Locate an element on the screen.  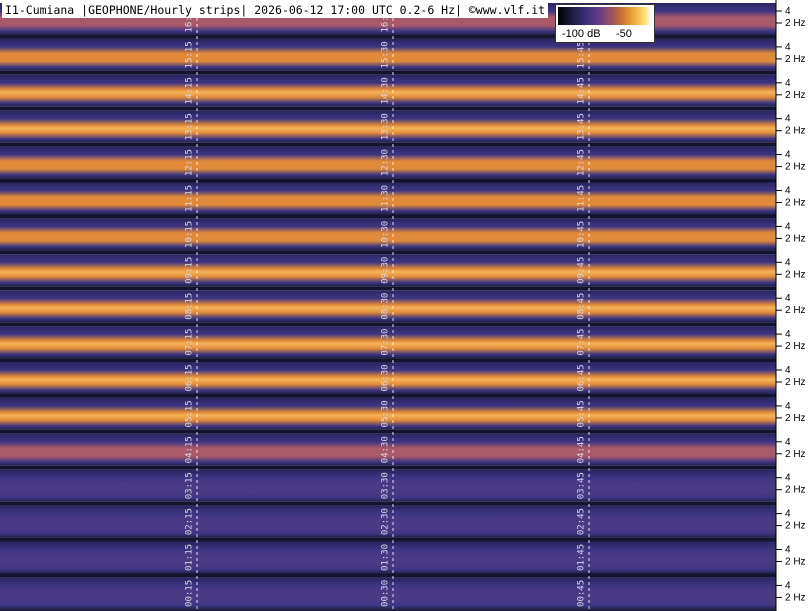
minute-label: 03:45 is located at coordinates (582, 485).